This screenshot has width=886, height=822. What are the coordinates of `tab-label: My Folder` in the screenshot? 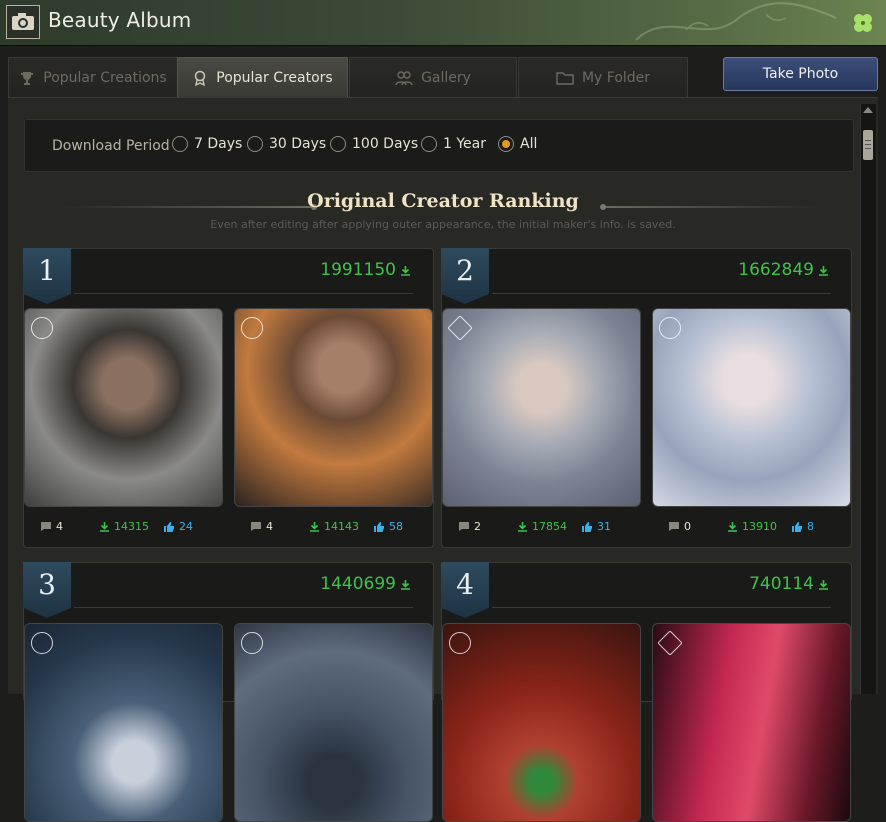 It's located at (616, 77).